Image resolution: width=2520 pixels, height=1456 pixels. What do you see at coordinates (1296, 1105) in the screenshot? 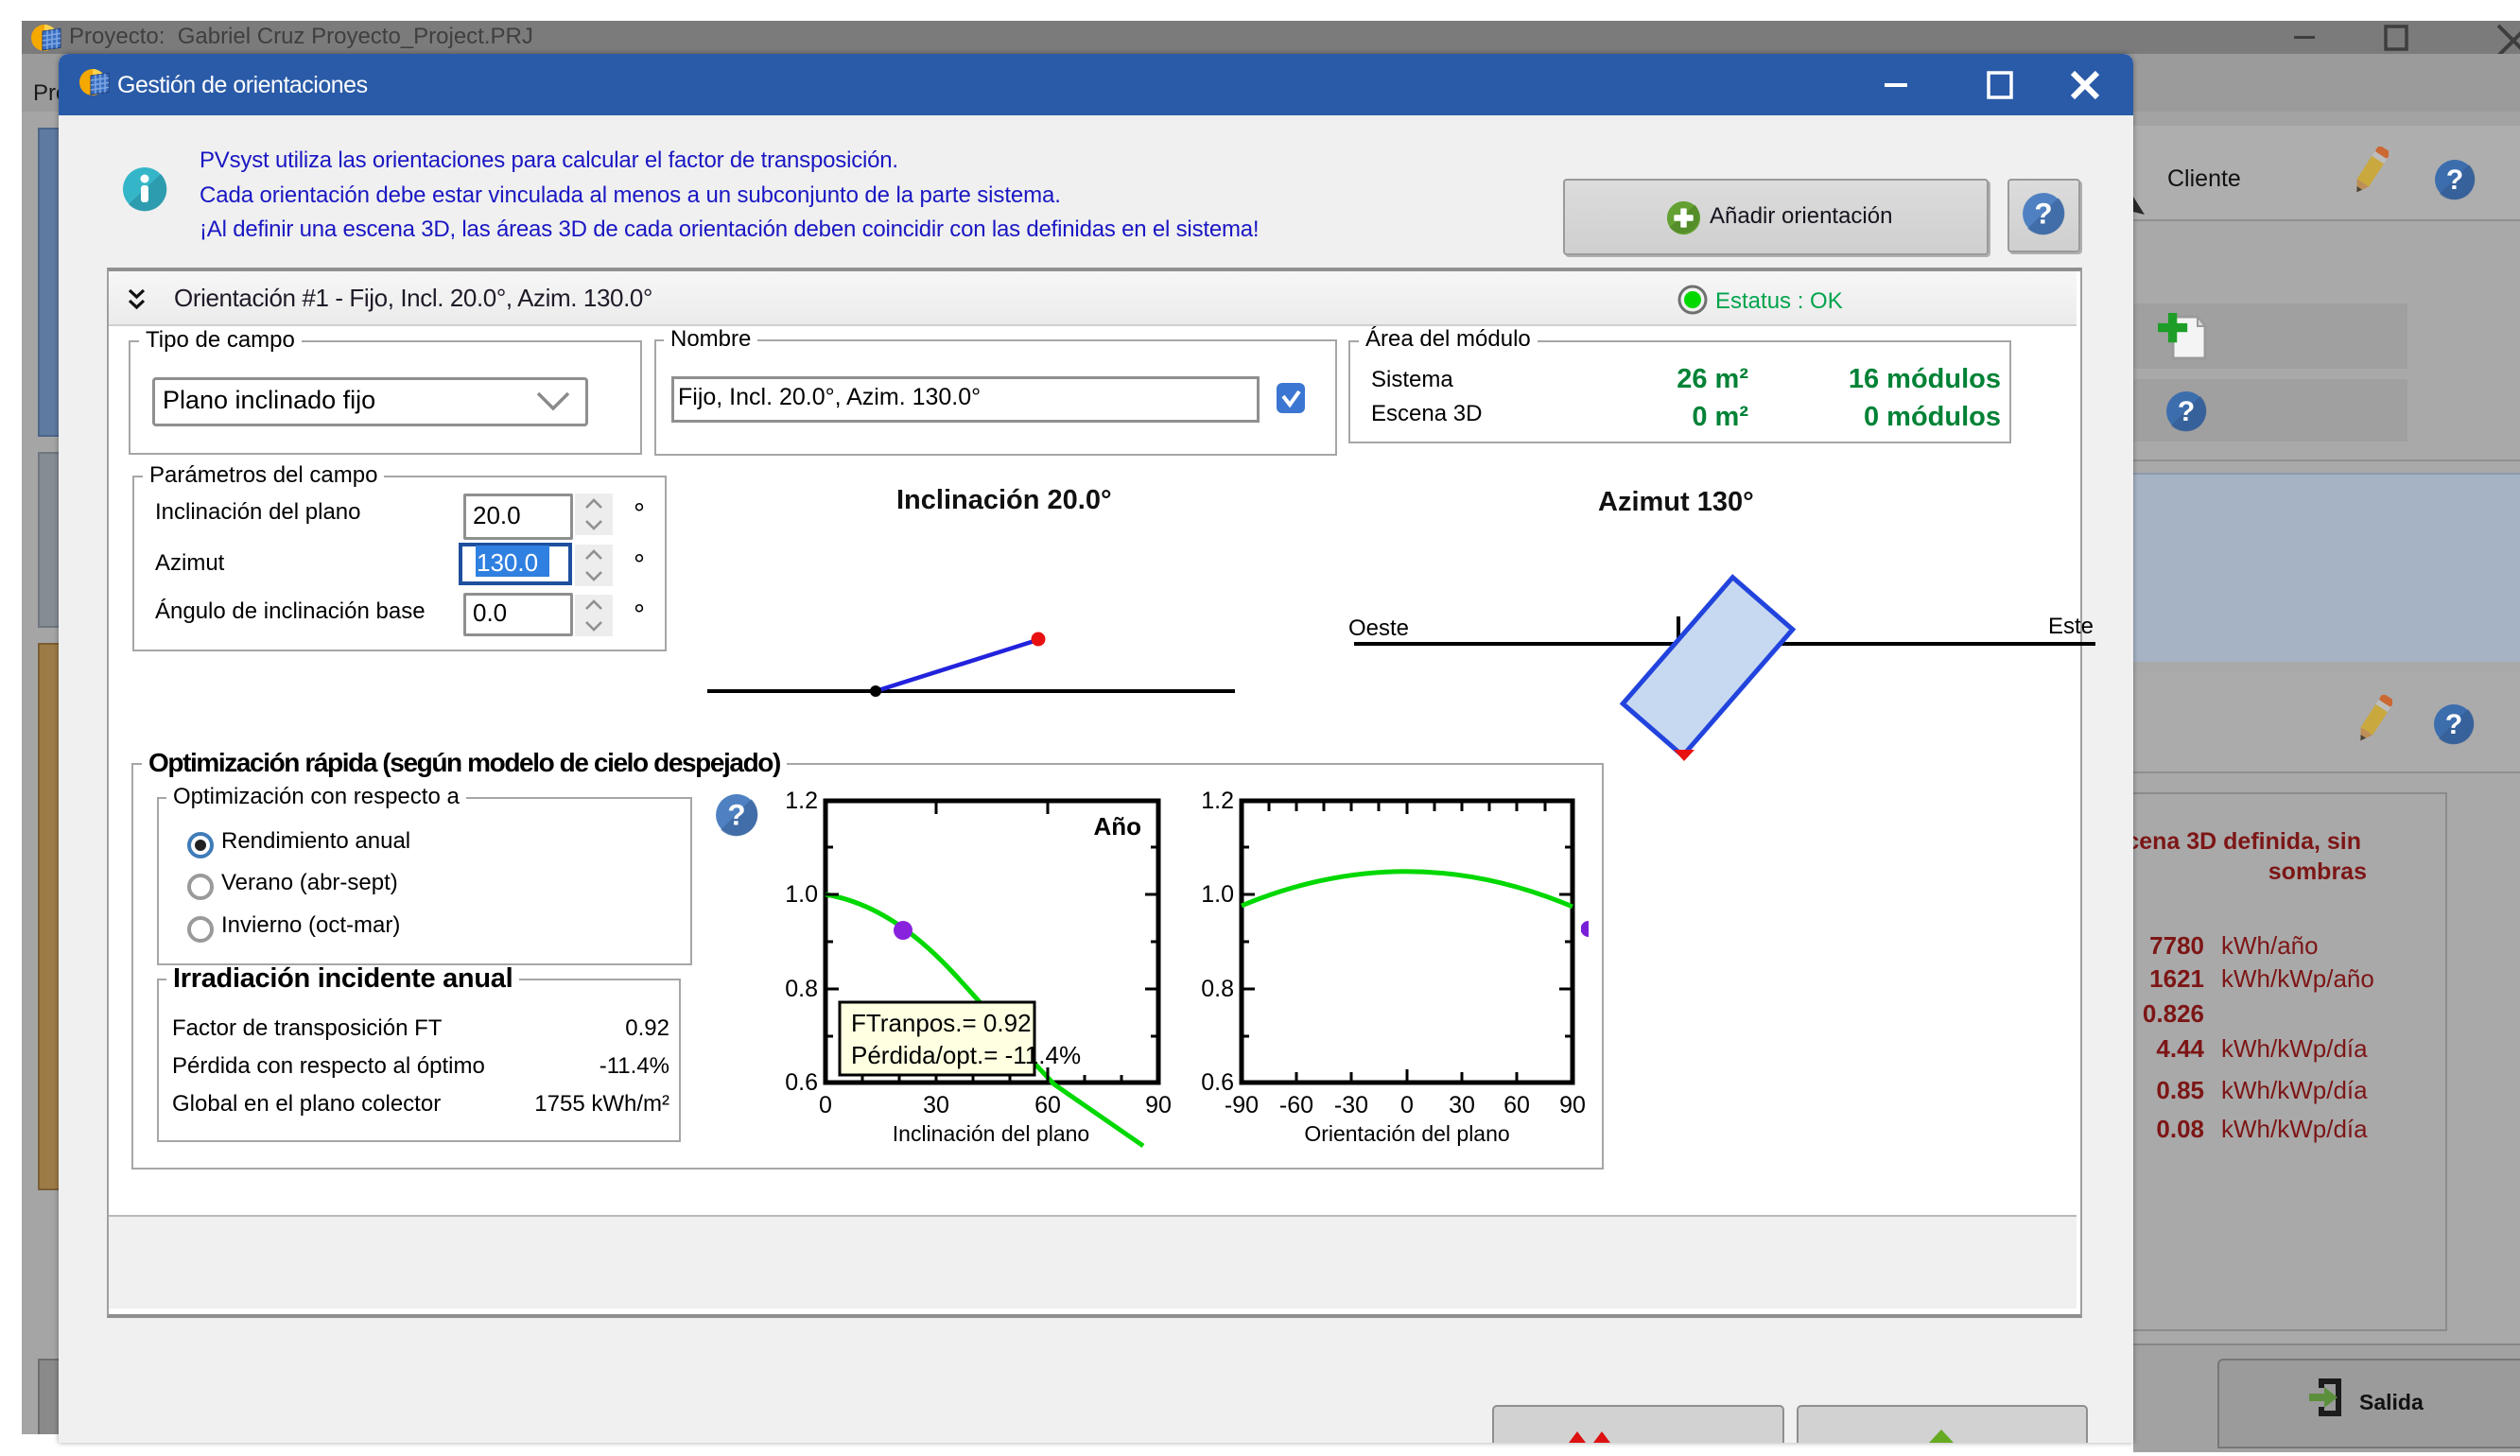
I see `svg-text: -60` at bounding box center [1296, 1105].